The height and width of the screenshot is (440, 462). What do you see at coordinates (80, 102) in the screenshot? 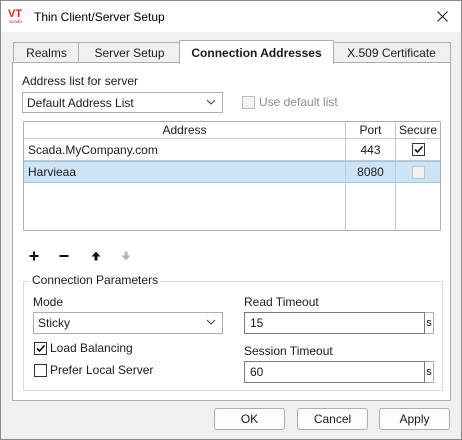
I see `address-list-value: Default Address List` at bounding box center [80, 102].